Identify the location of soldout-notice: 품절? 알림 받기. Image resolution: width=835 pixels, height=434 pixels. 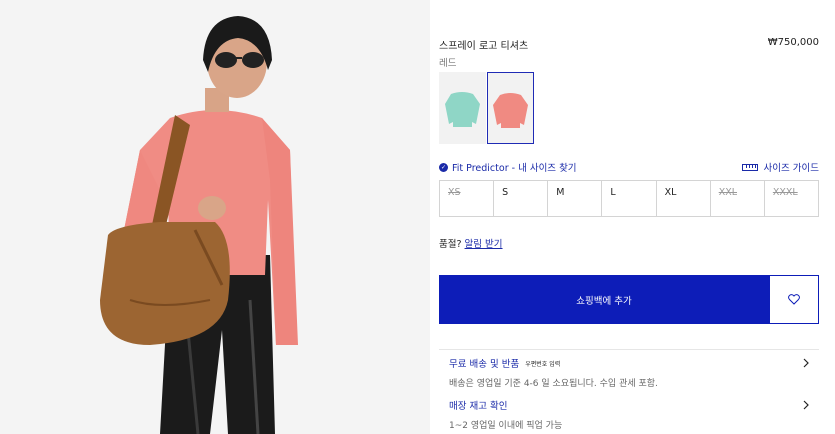
(471, 243).